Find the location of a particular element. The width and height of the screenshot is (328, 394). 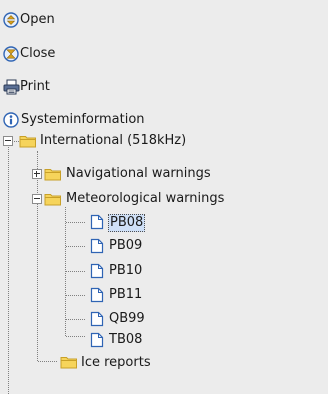

tree-connector-qb99-h is located at coordinates (75, 319).